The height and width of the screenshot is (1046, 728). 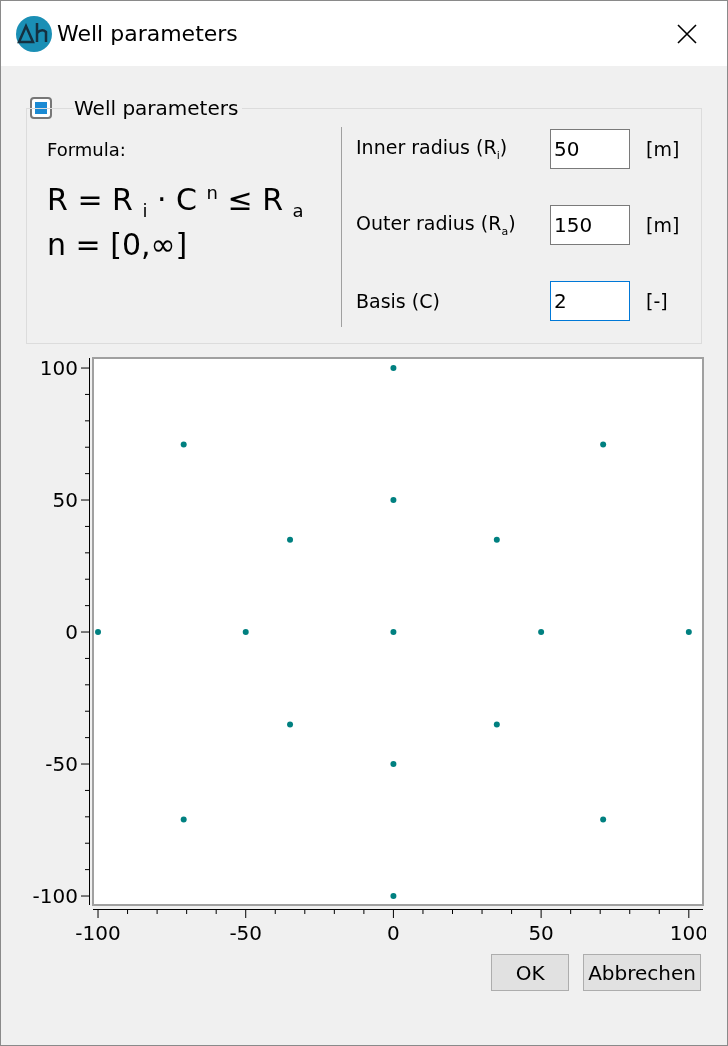 What do you see at coordinates (590, 149) in the screenshot?
I see `input-field: 50` at bounding box center [590, 149].